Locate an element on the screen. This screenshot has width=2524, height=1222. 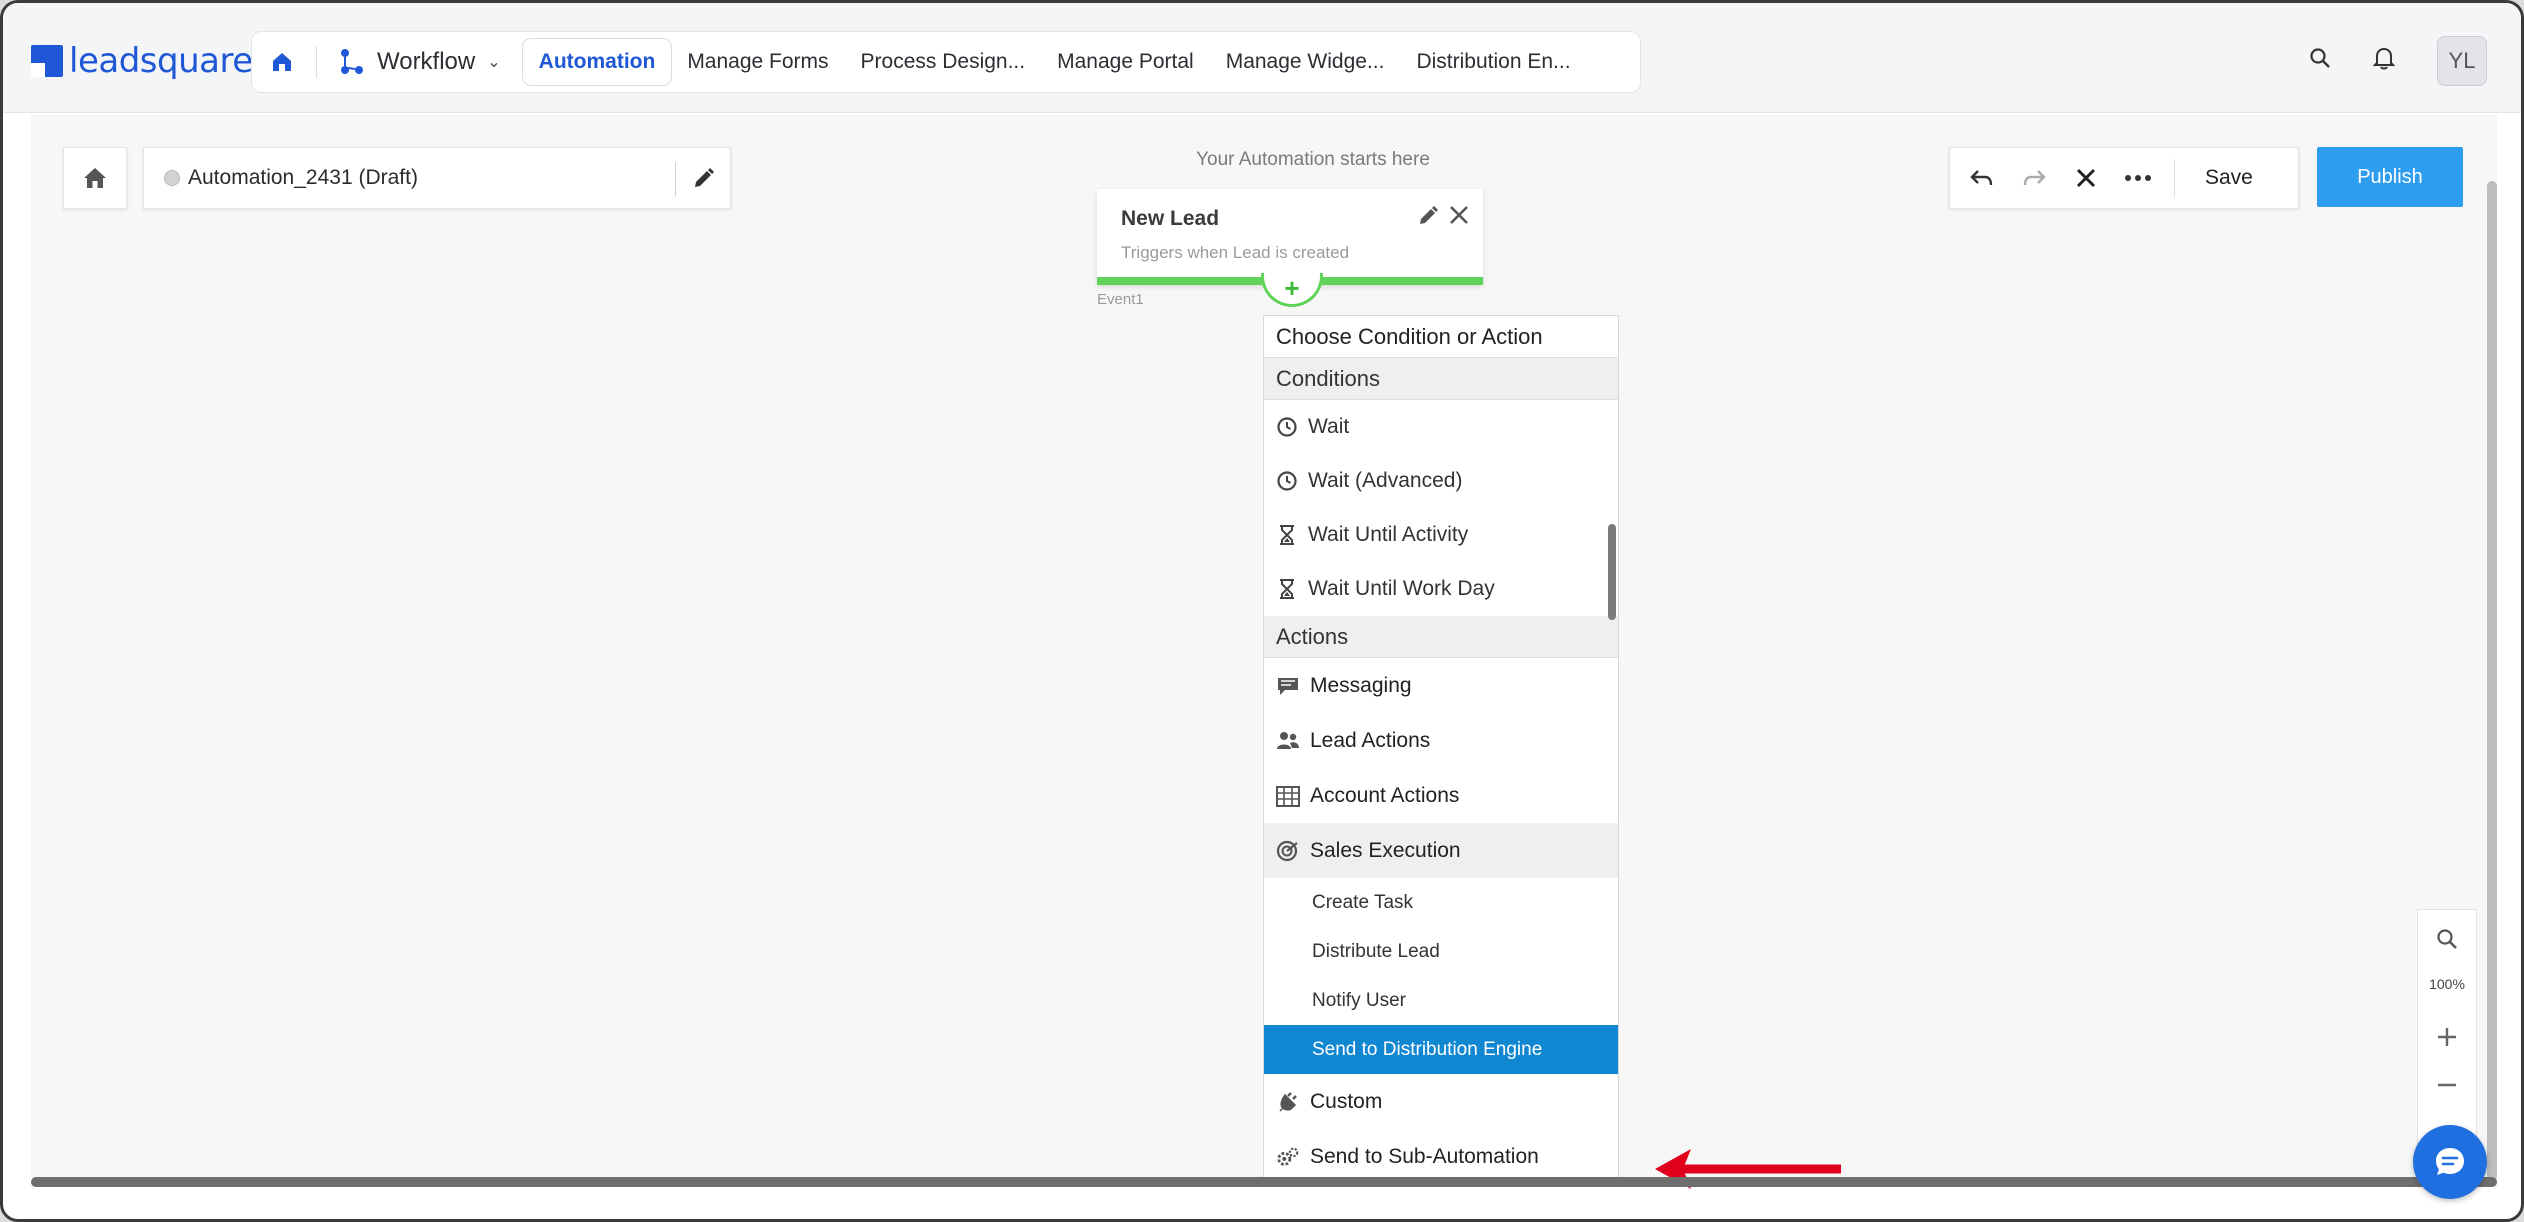
chat-support-button is located at coordinates (2450, 1162).